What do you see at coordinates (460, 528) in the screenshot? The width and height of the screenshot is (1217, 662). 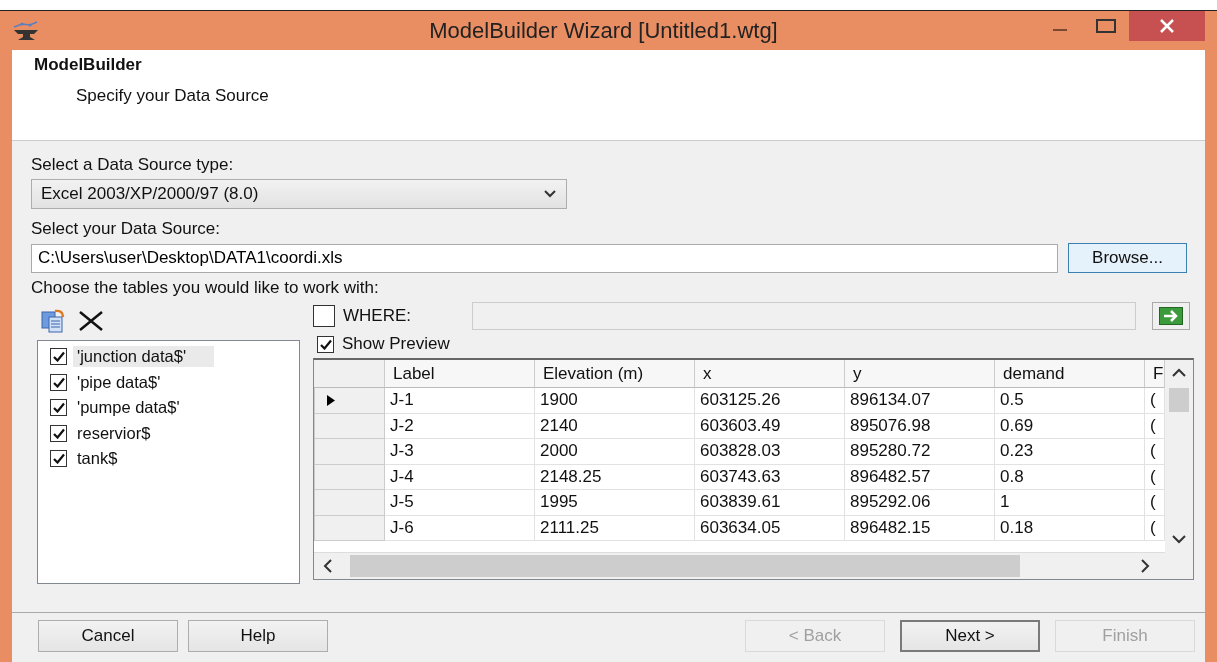 I see `table-cell: J-6` at bounding box center [460, 528].